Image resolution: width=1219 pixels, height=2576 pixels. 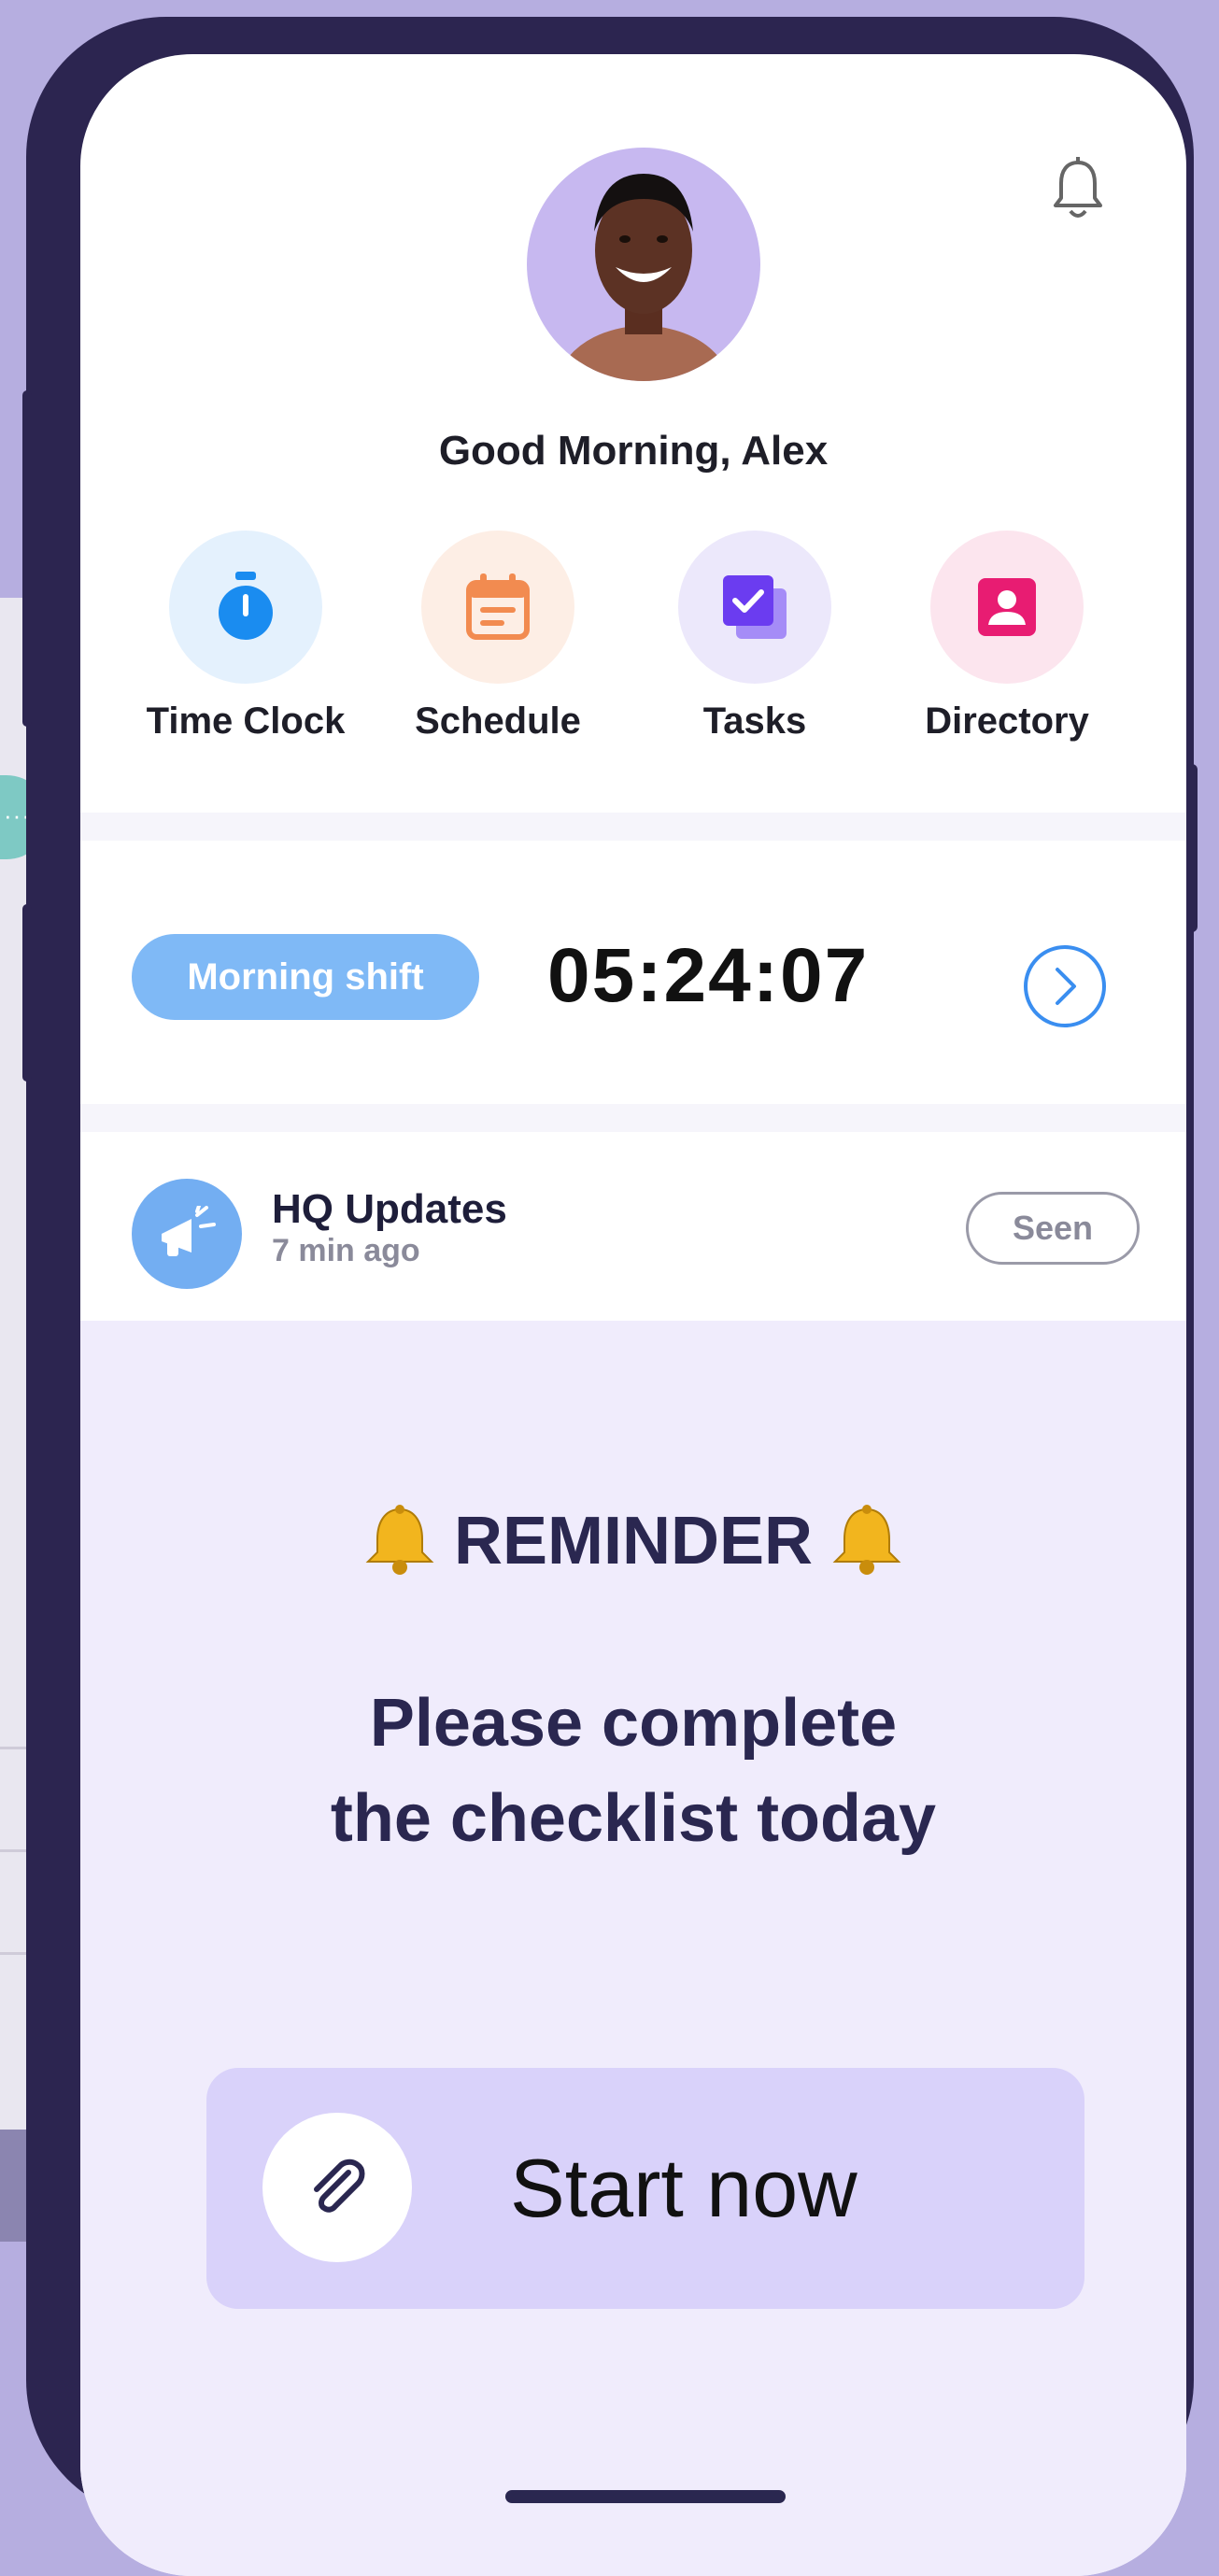 I want to click on task-check-icon, so click(x=755, y=607).